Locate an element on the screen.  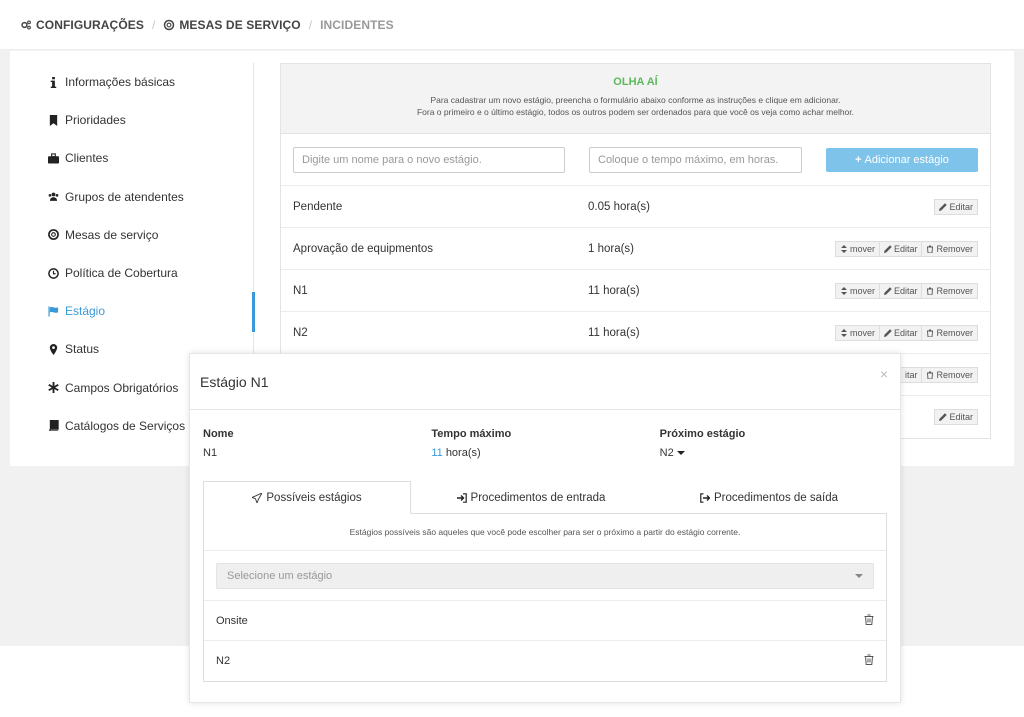
tab-procedimentos-entrada: Procedimentos de entrada is located at coordinates (531, 497).